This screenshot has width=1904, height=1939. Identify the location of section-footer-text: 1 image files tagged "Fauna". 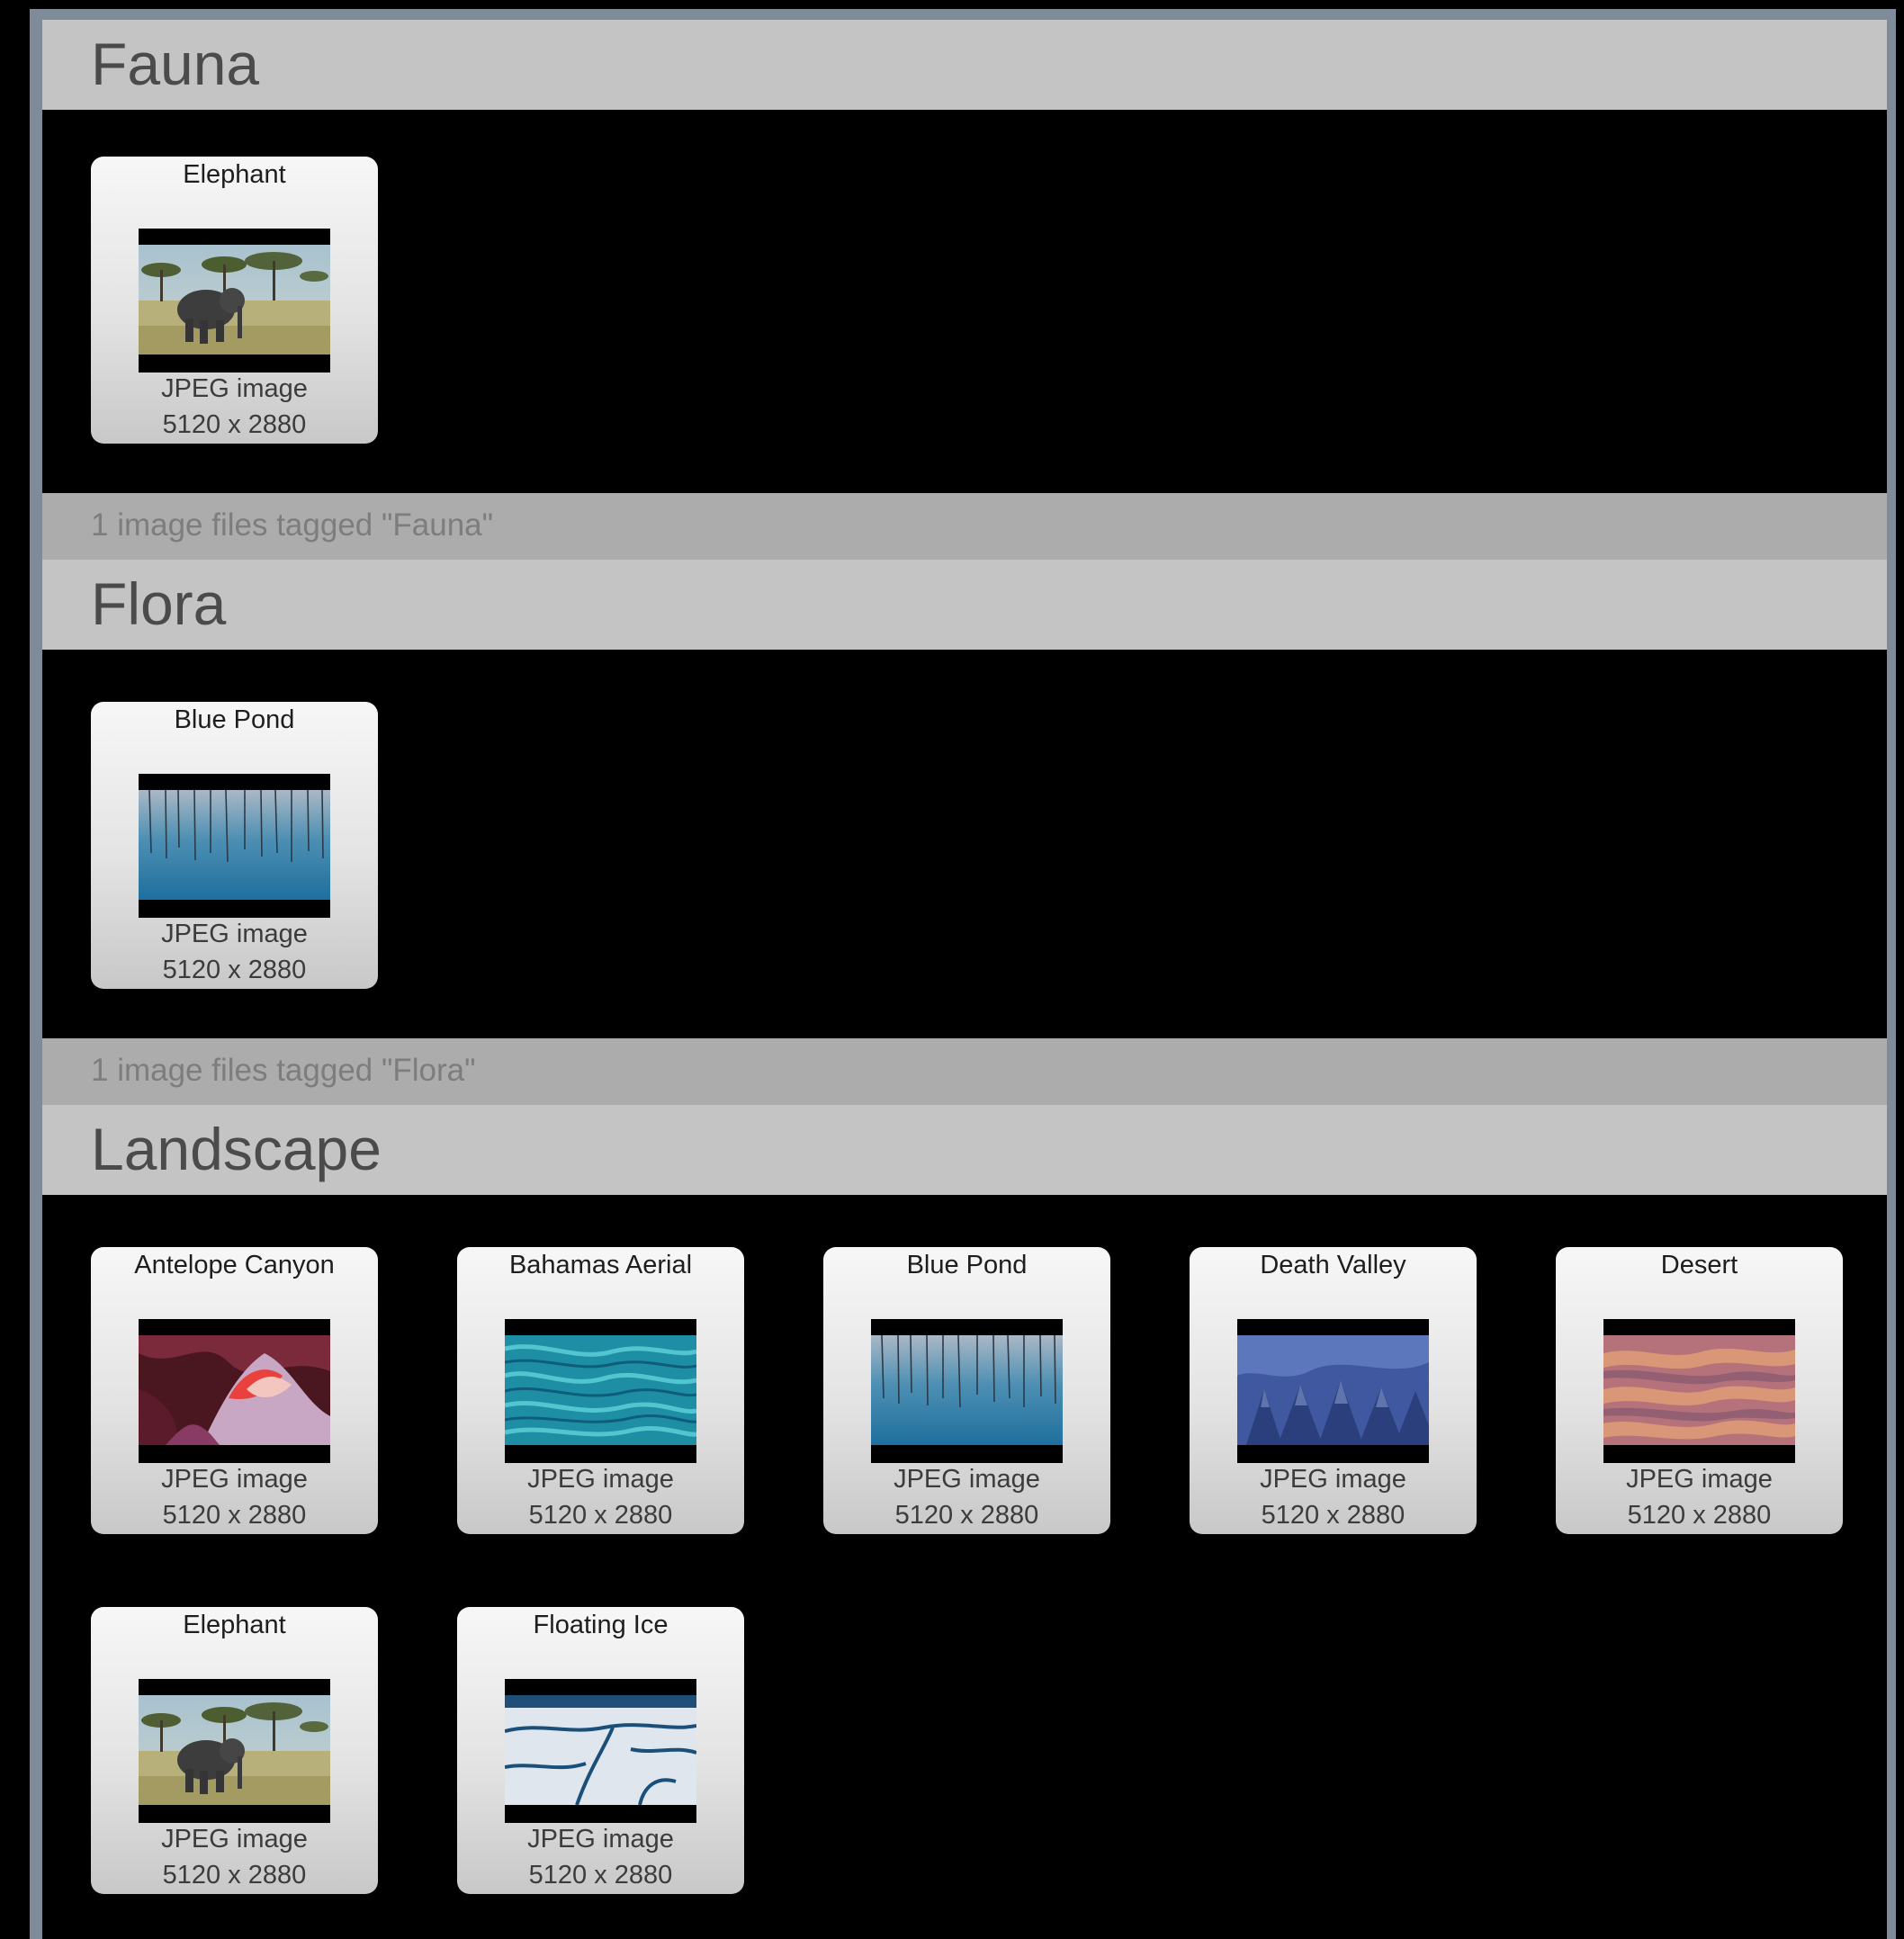
(292, 525).